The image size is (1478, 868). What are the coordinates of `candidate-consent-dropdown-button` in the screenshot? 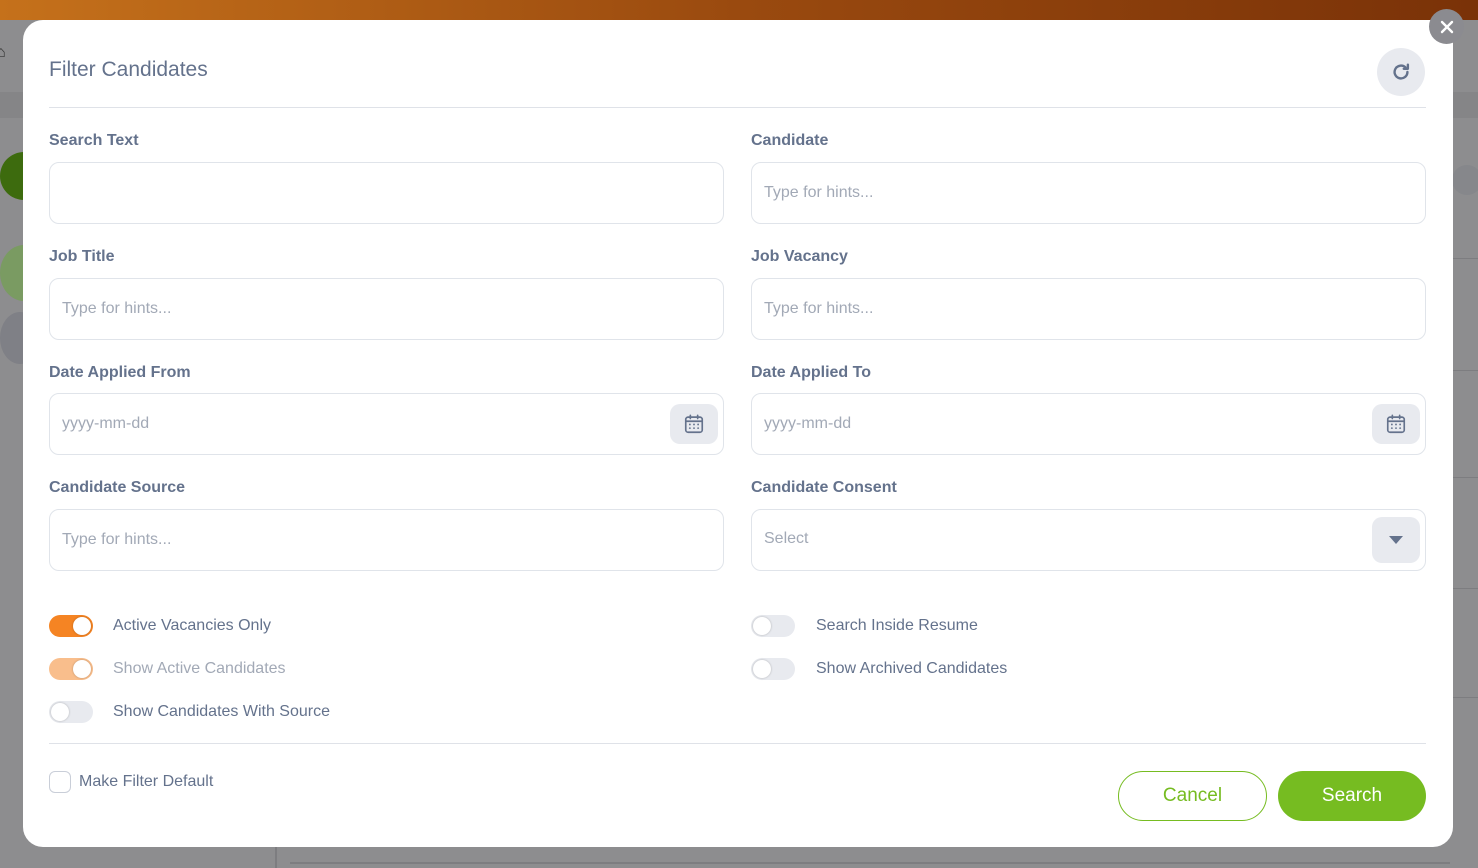 It's located at (1396, 540).